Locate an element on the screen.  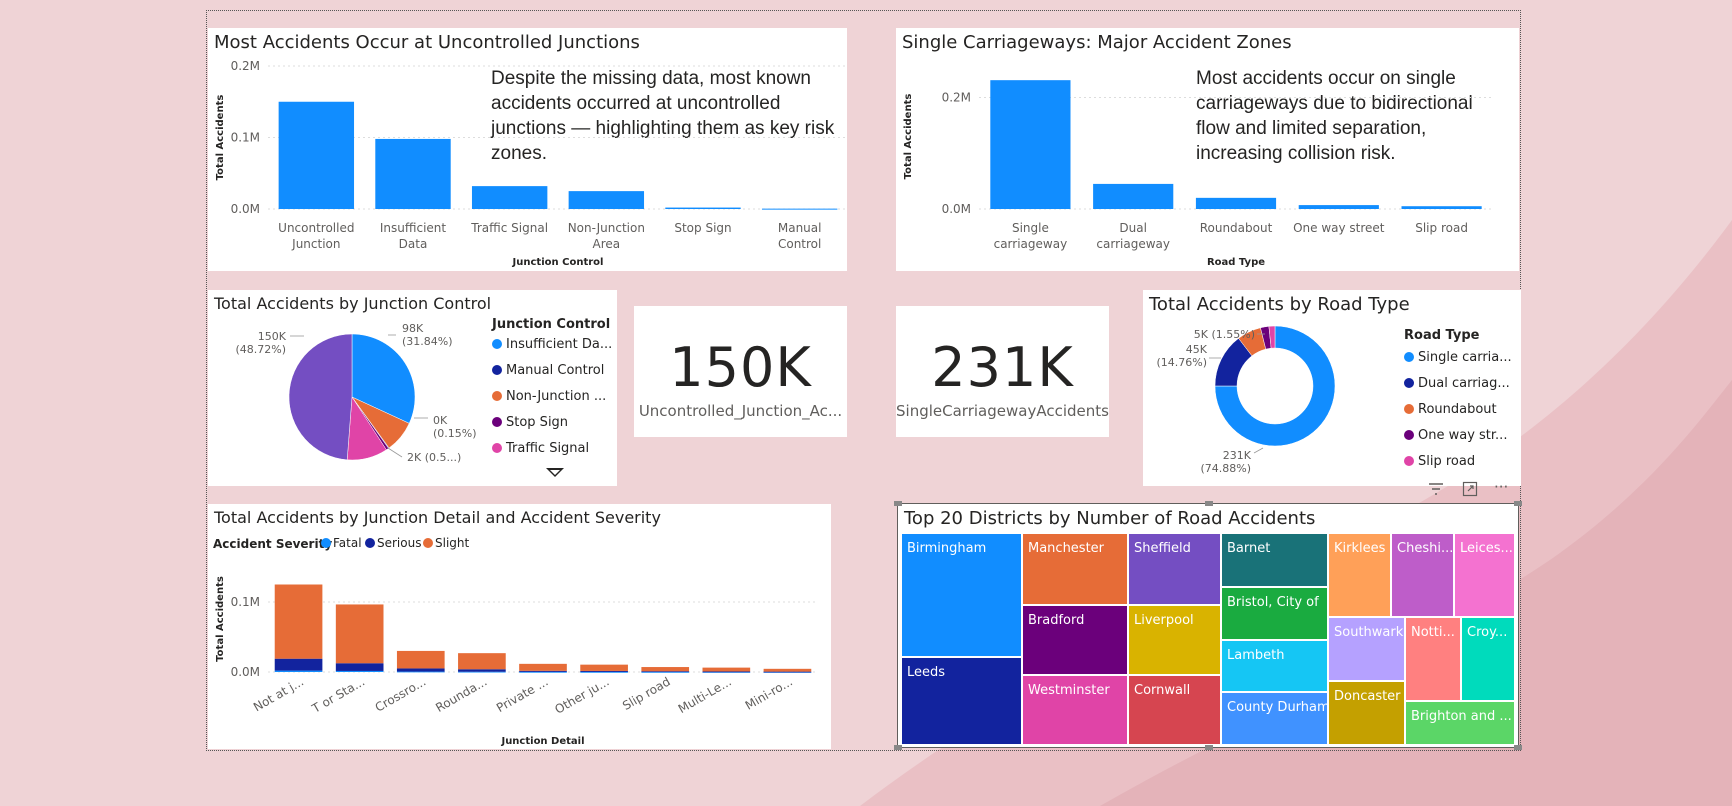
treemap-tile: Cornwall is located at coordinates (1175, 711).